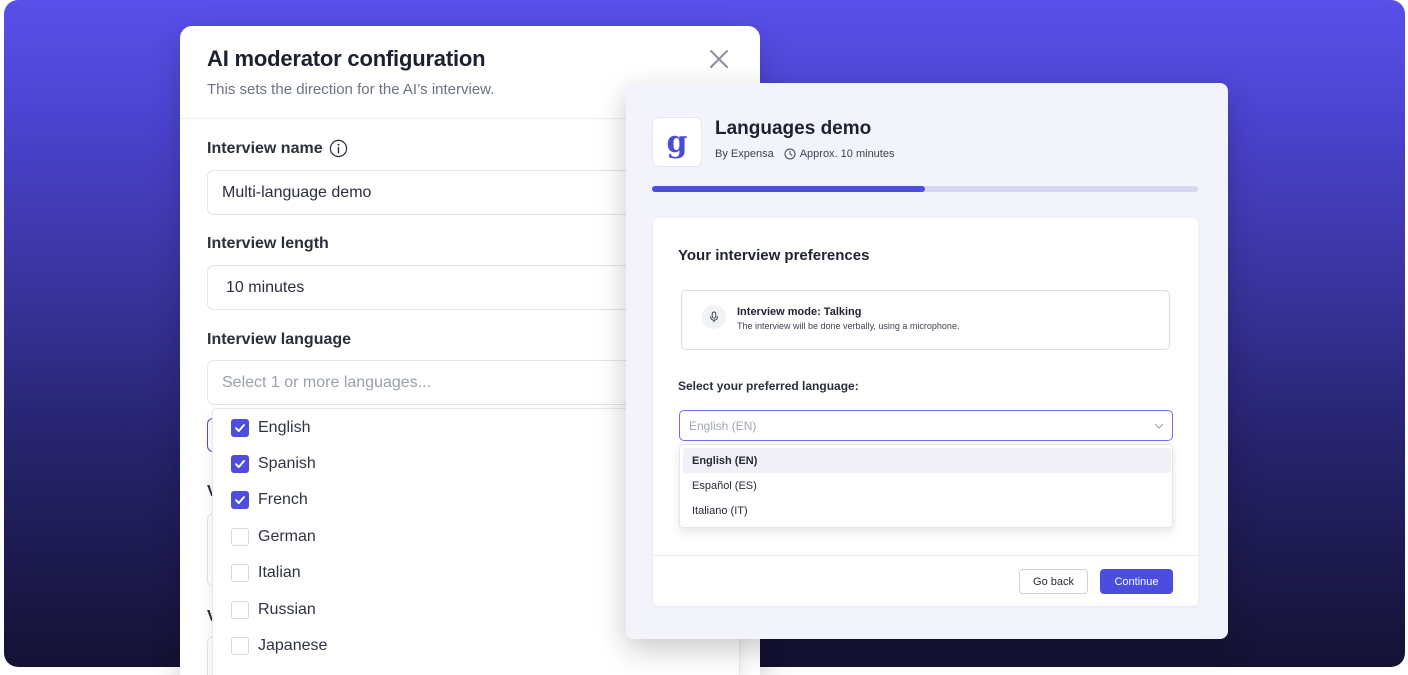  What do you see at coordinates (719, 59) in the screenshot?
I see `close-icon` at bounding box center [719, 59].